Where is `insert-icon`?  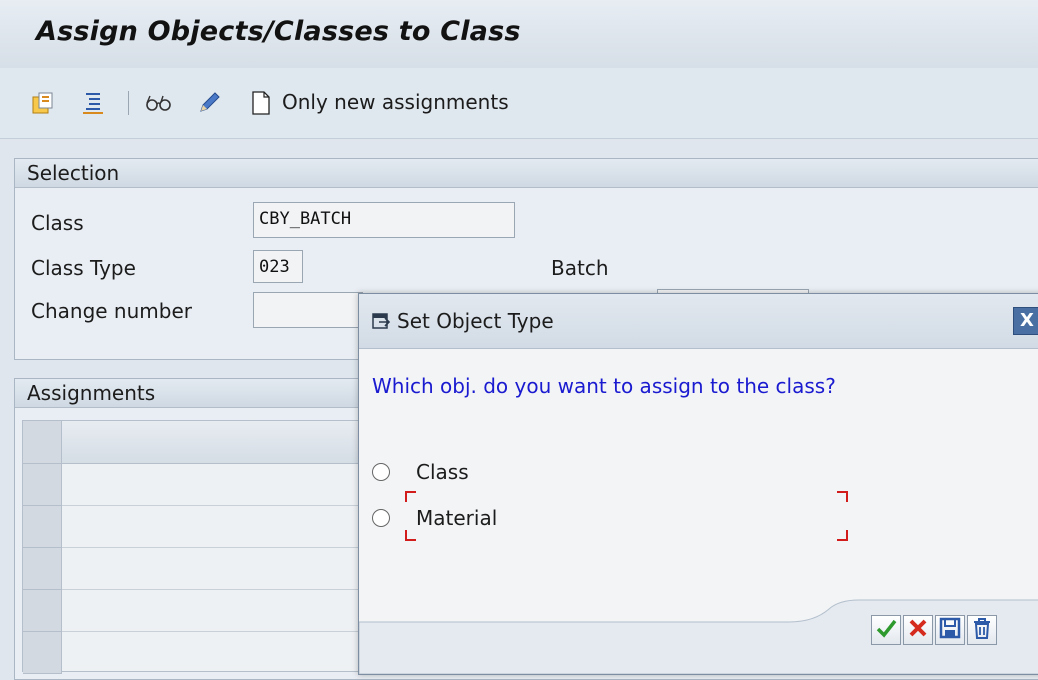 insert-icon is located at coordinates (43, 103).